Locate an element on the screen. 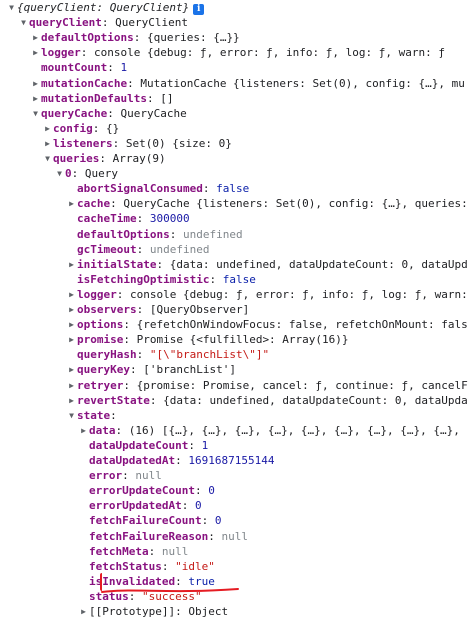  info-icon: i is located at coordinates (199, 9).